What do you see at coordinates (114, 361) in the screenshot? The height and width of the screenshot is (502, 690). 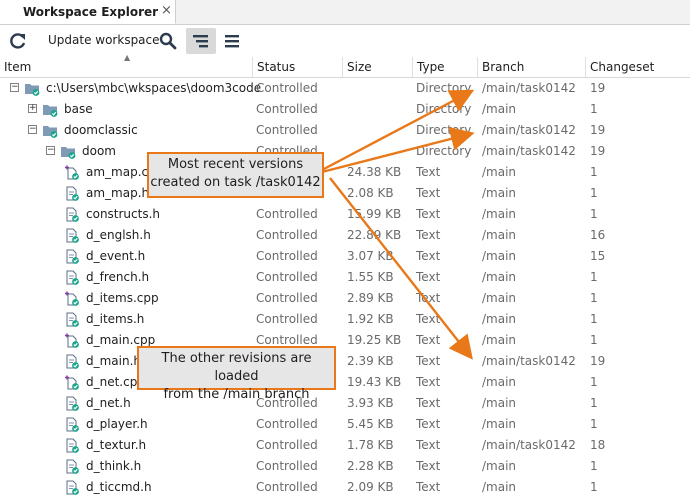 I see `item-name: d_main.h` at bounding box center [114, 361].